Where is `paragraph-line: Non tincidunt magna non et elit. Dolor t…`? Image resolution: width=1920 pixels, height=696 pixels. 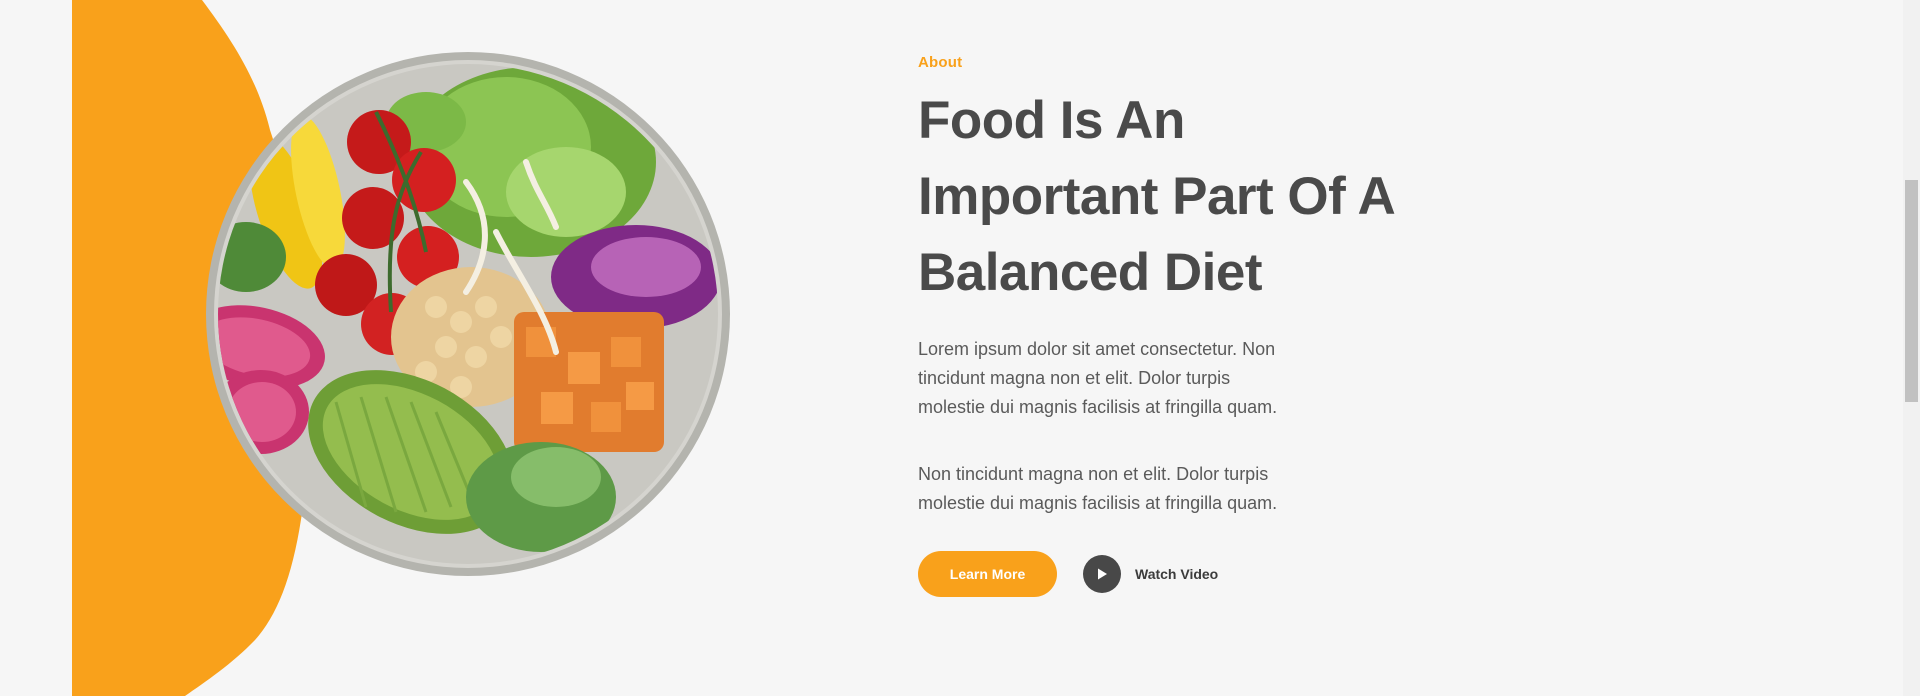 paragraph-line: Non tincidunt magna non et elit. Dolor t… is located at coordinates (1093, 474).